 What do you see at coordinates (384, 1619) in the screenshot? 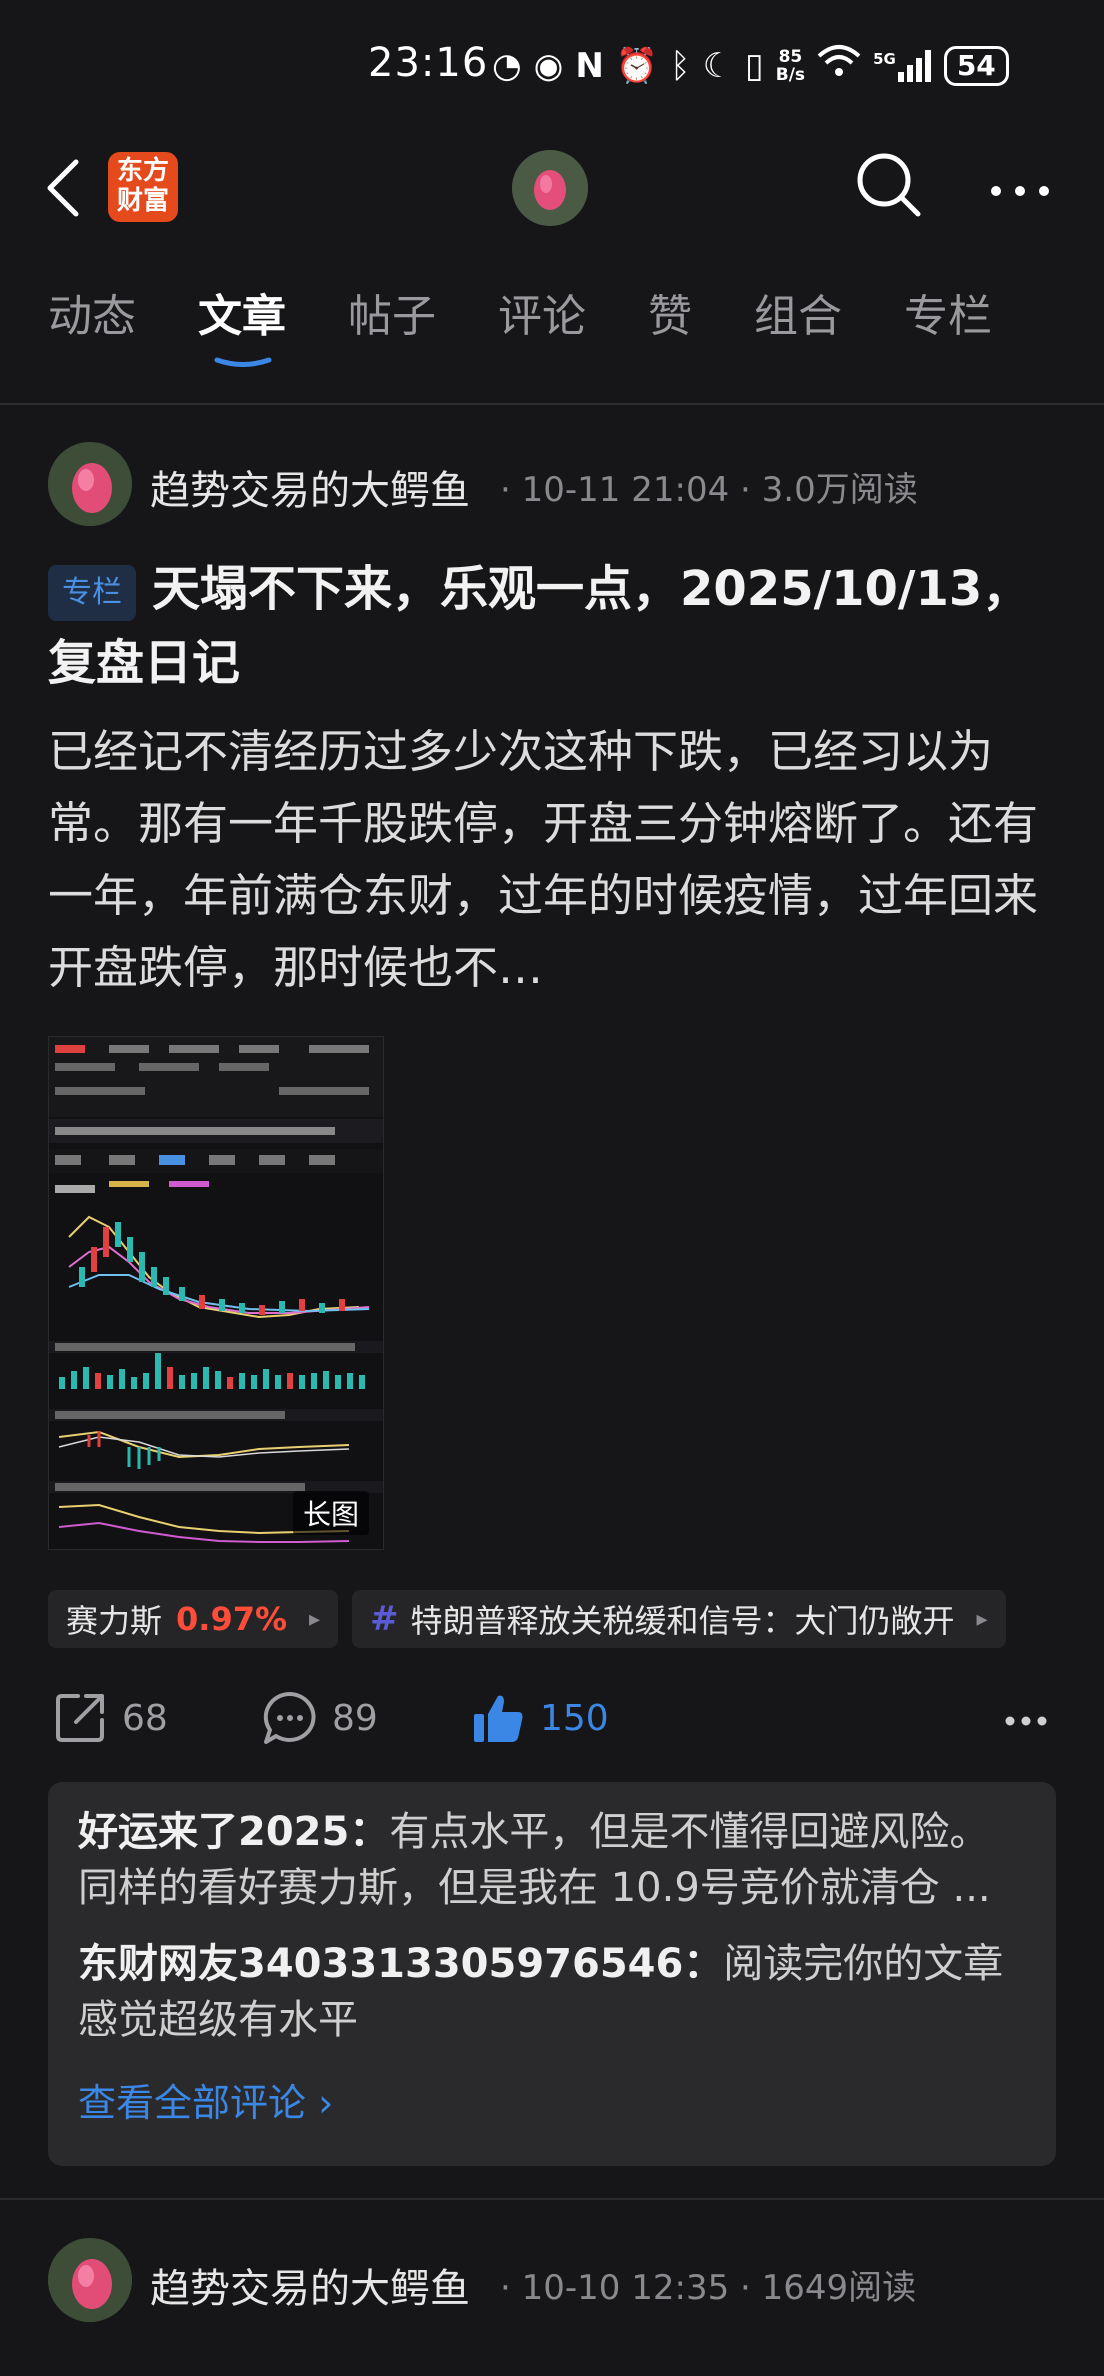
I see `hashtag-icon: #` at bounding box center [384, 1619].